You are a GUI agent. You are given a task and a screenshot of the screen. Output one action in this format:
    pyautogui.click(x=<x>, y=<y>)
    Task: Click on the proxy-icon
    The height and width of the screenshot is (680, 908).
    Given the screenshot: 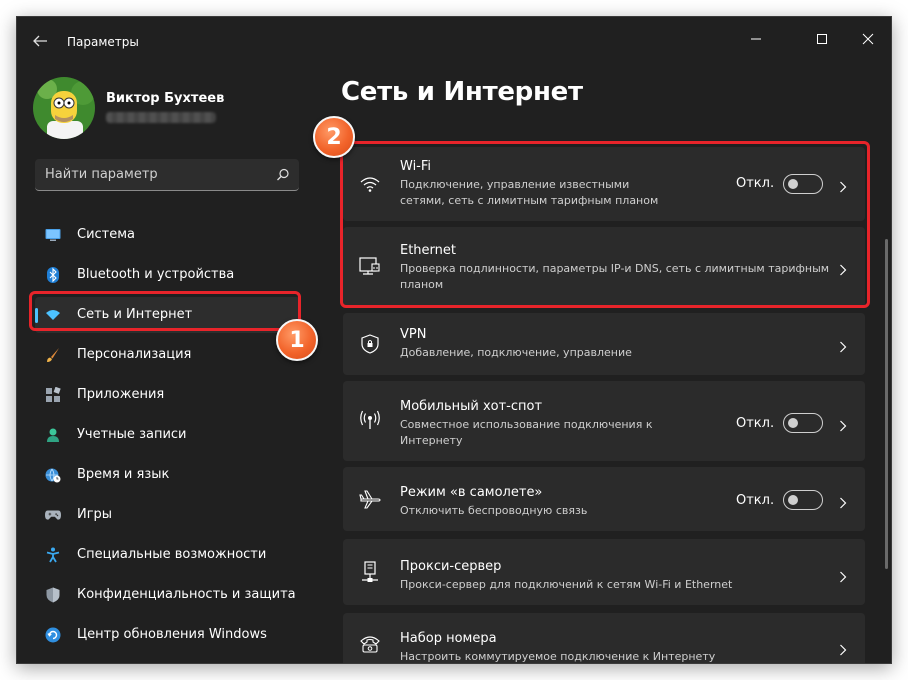 What is the action you would take?
    pyautogui.click(x=370, y=572)
    